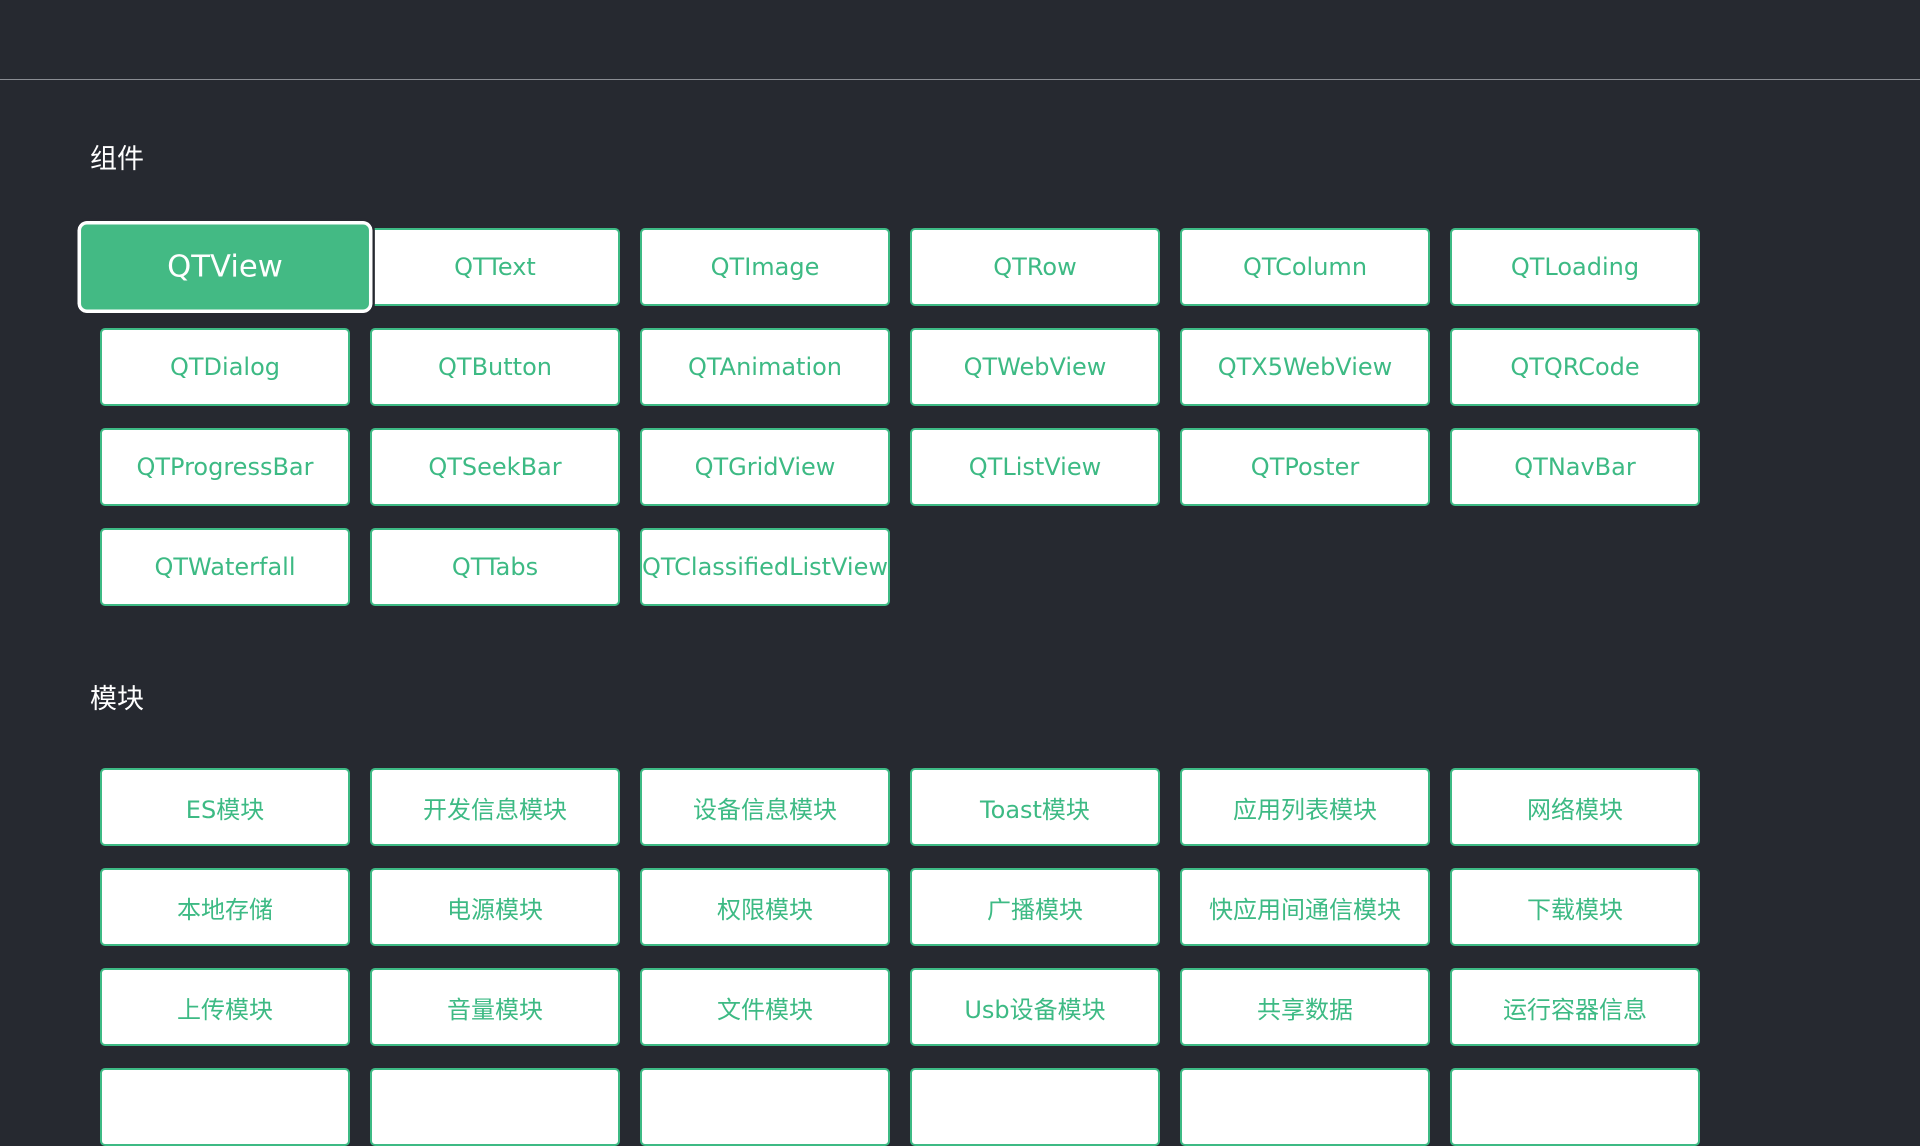  I want to click on component-button-qtbutton: QTButton, so click(495, 367).